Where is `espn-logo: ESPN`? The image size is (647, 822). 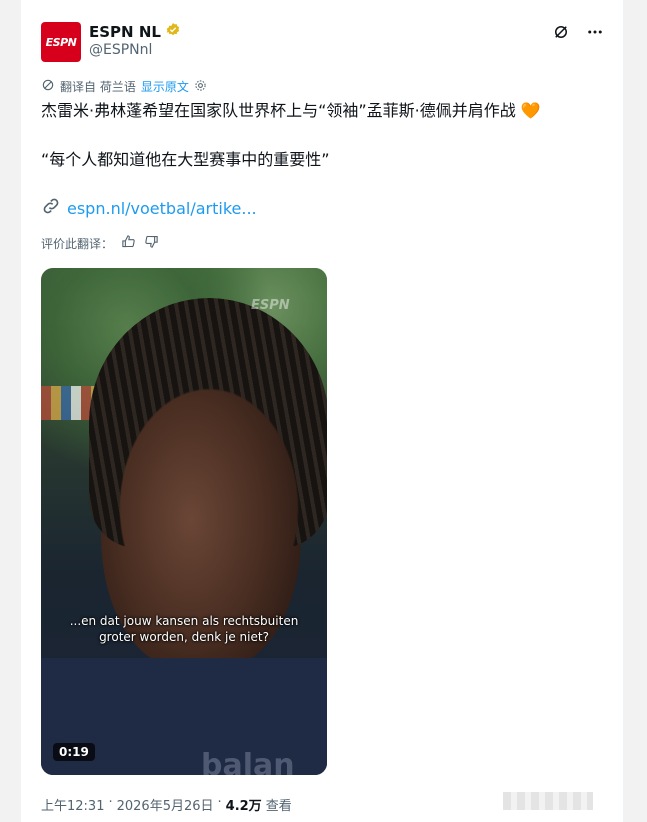 espn-logo: ESPN is located at coordinates (61, 42).